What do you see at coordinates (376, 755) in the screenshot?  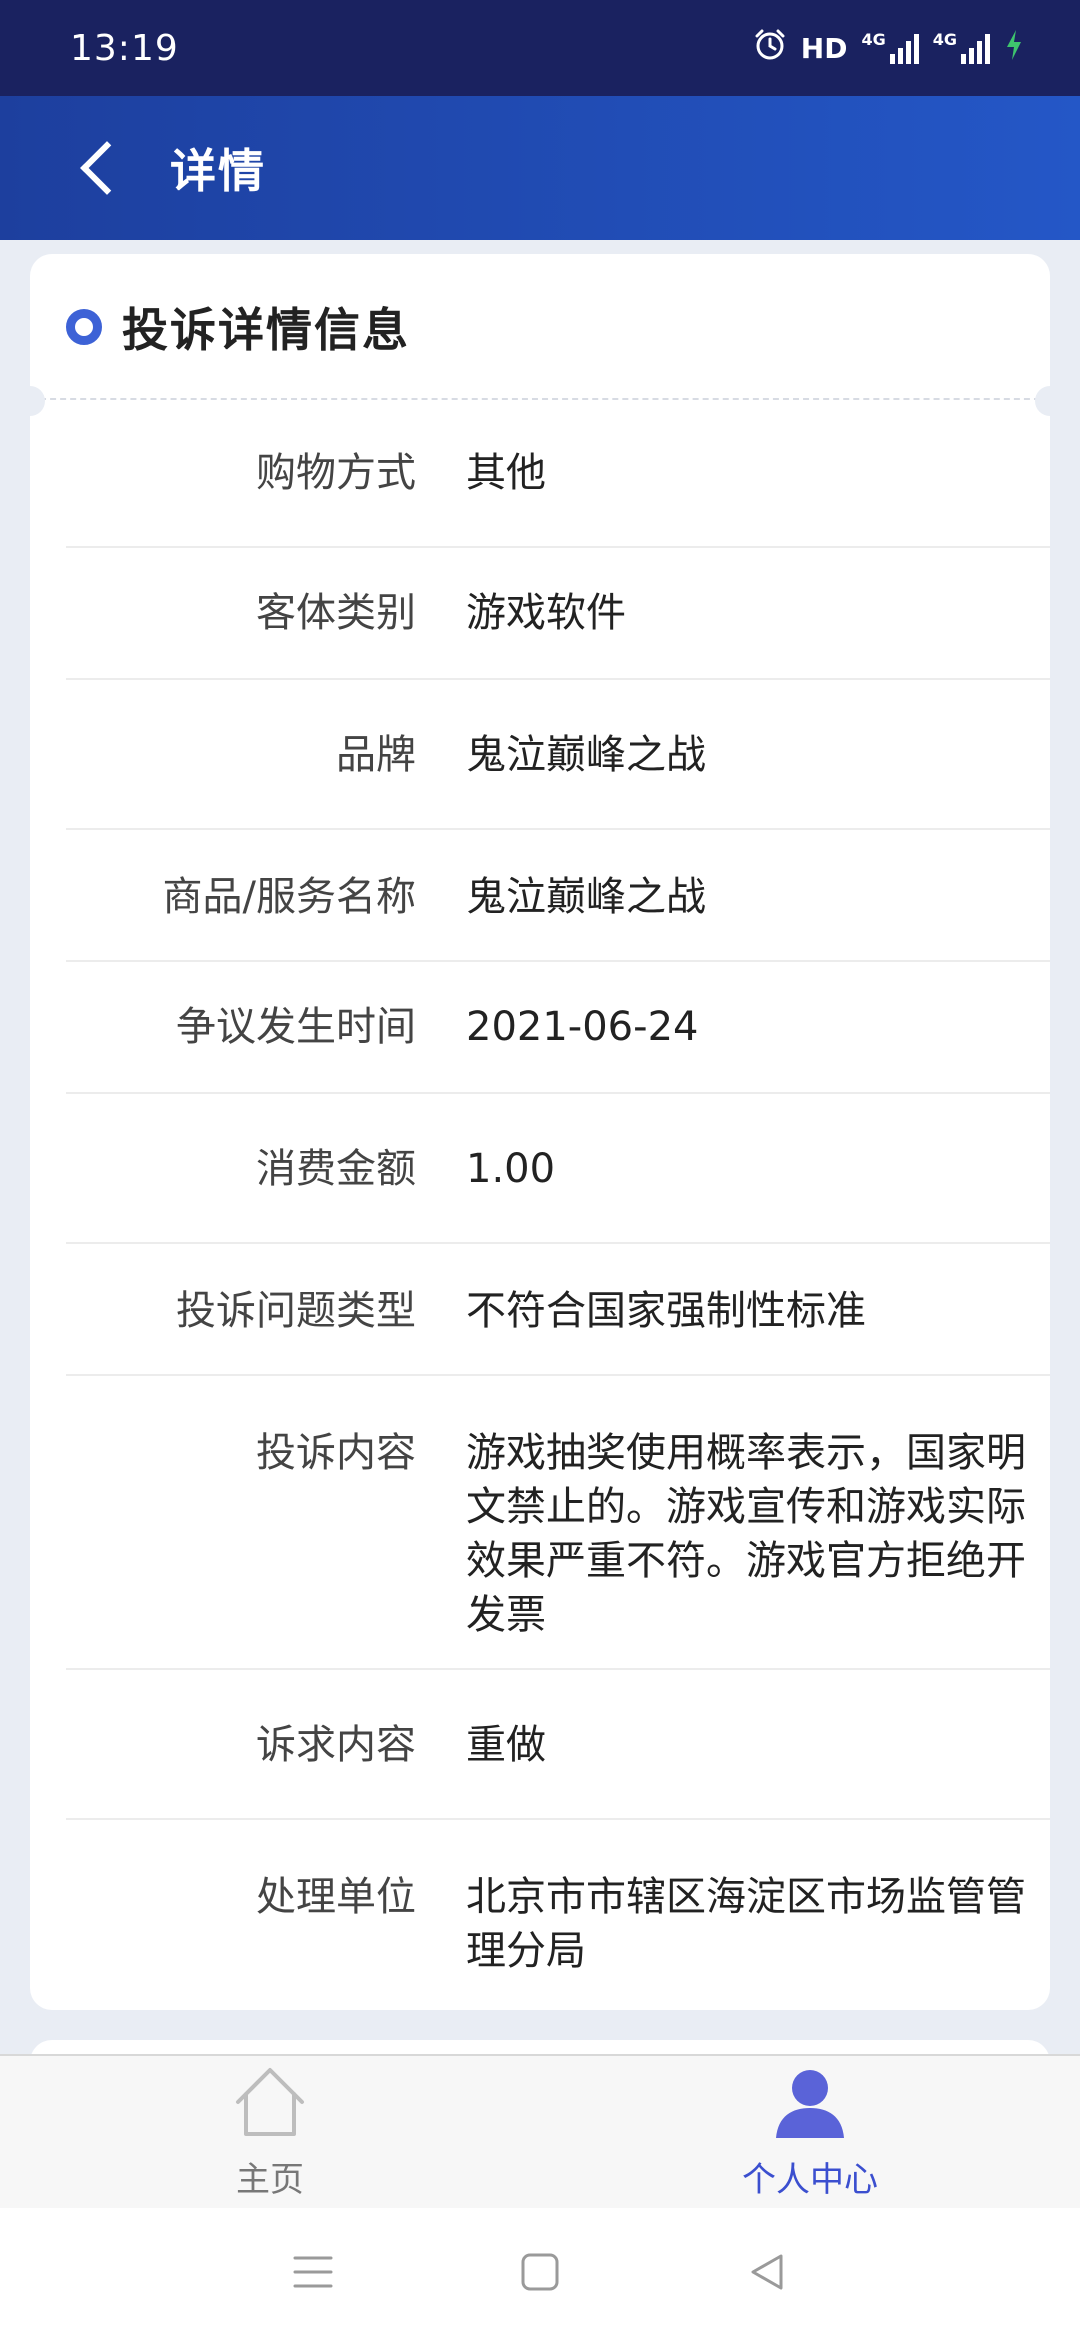 I see `row-label: 品牌` at bounding box center [376, 755].